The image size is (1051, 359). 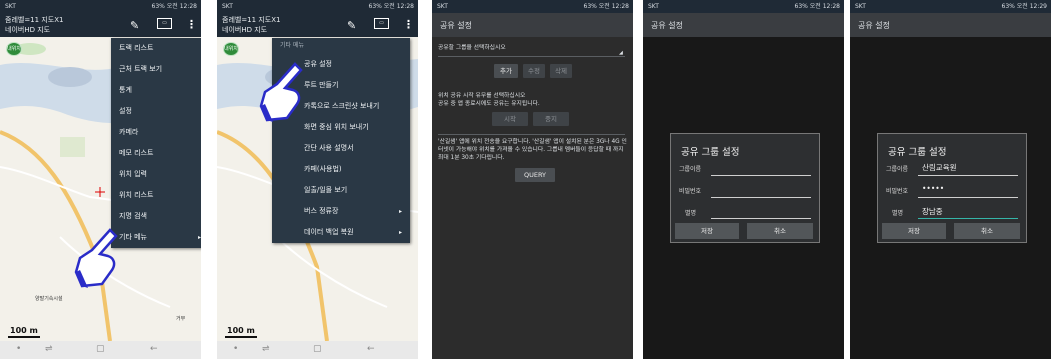 I want to click on menu-item-place-search: 지명 검색, so click(x=156, y=216).